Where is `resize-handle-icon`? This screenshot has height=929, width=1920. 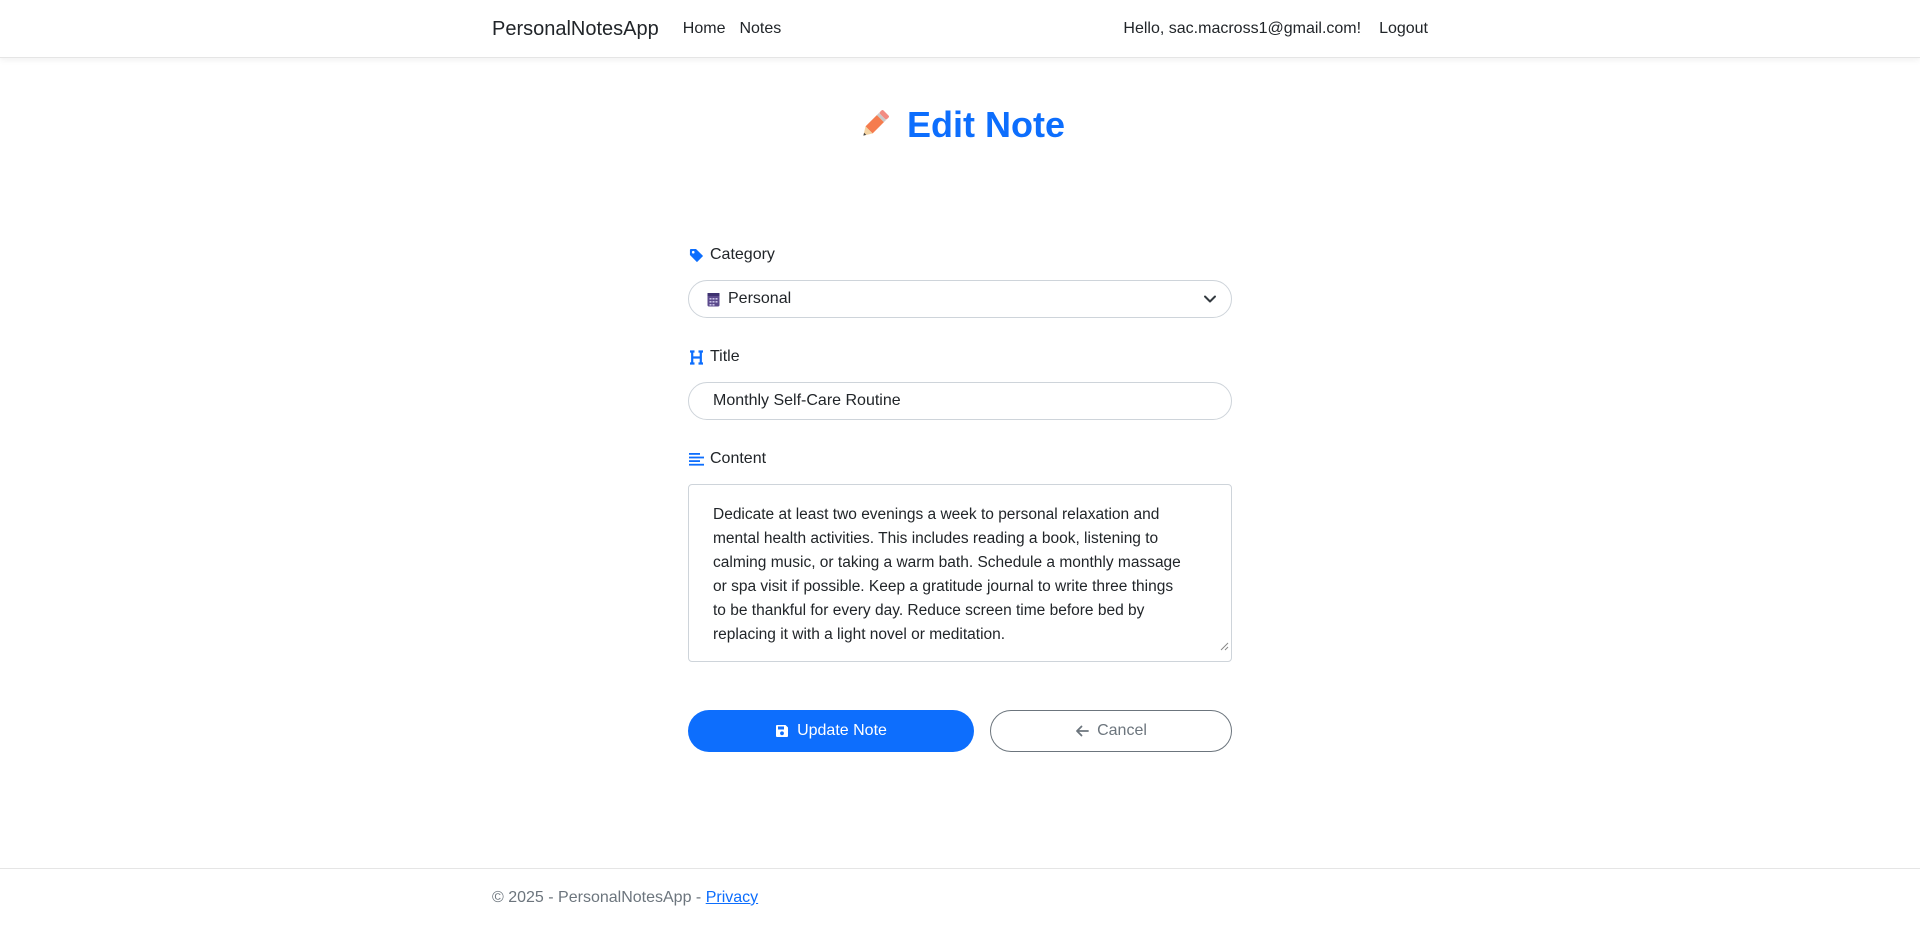
resize-handle-icon is located at coordinates (1224, 647).